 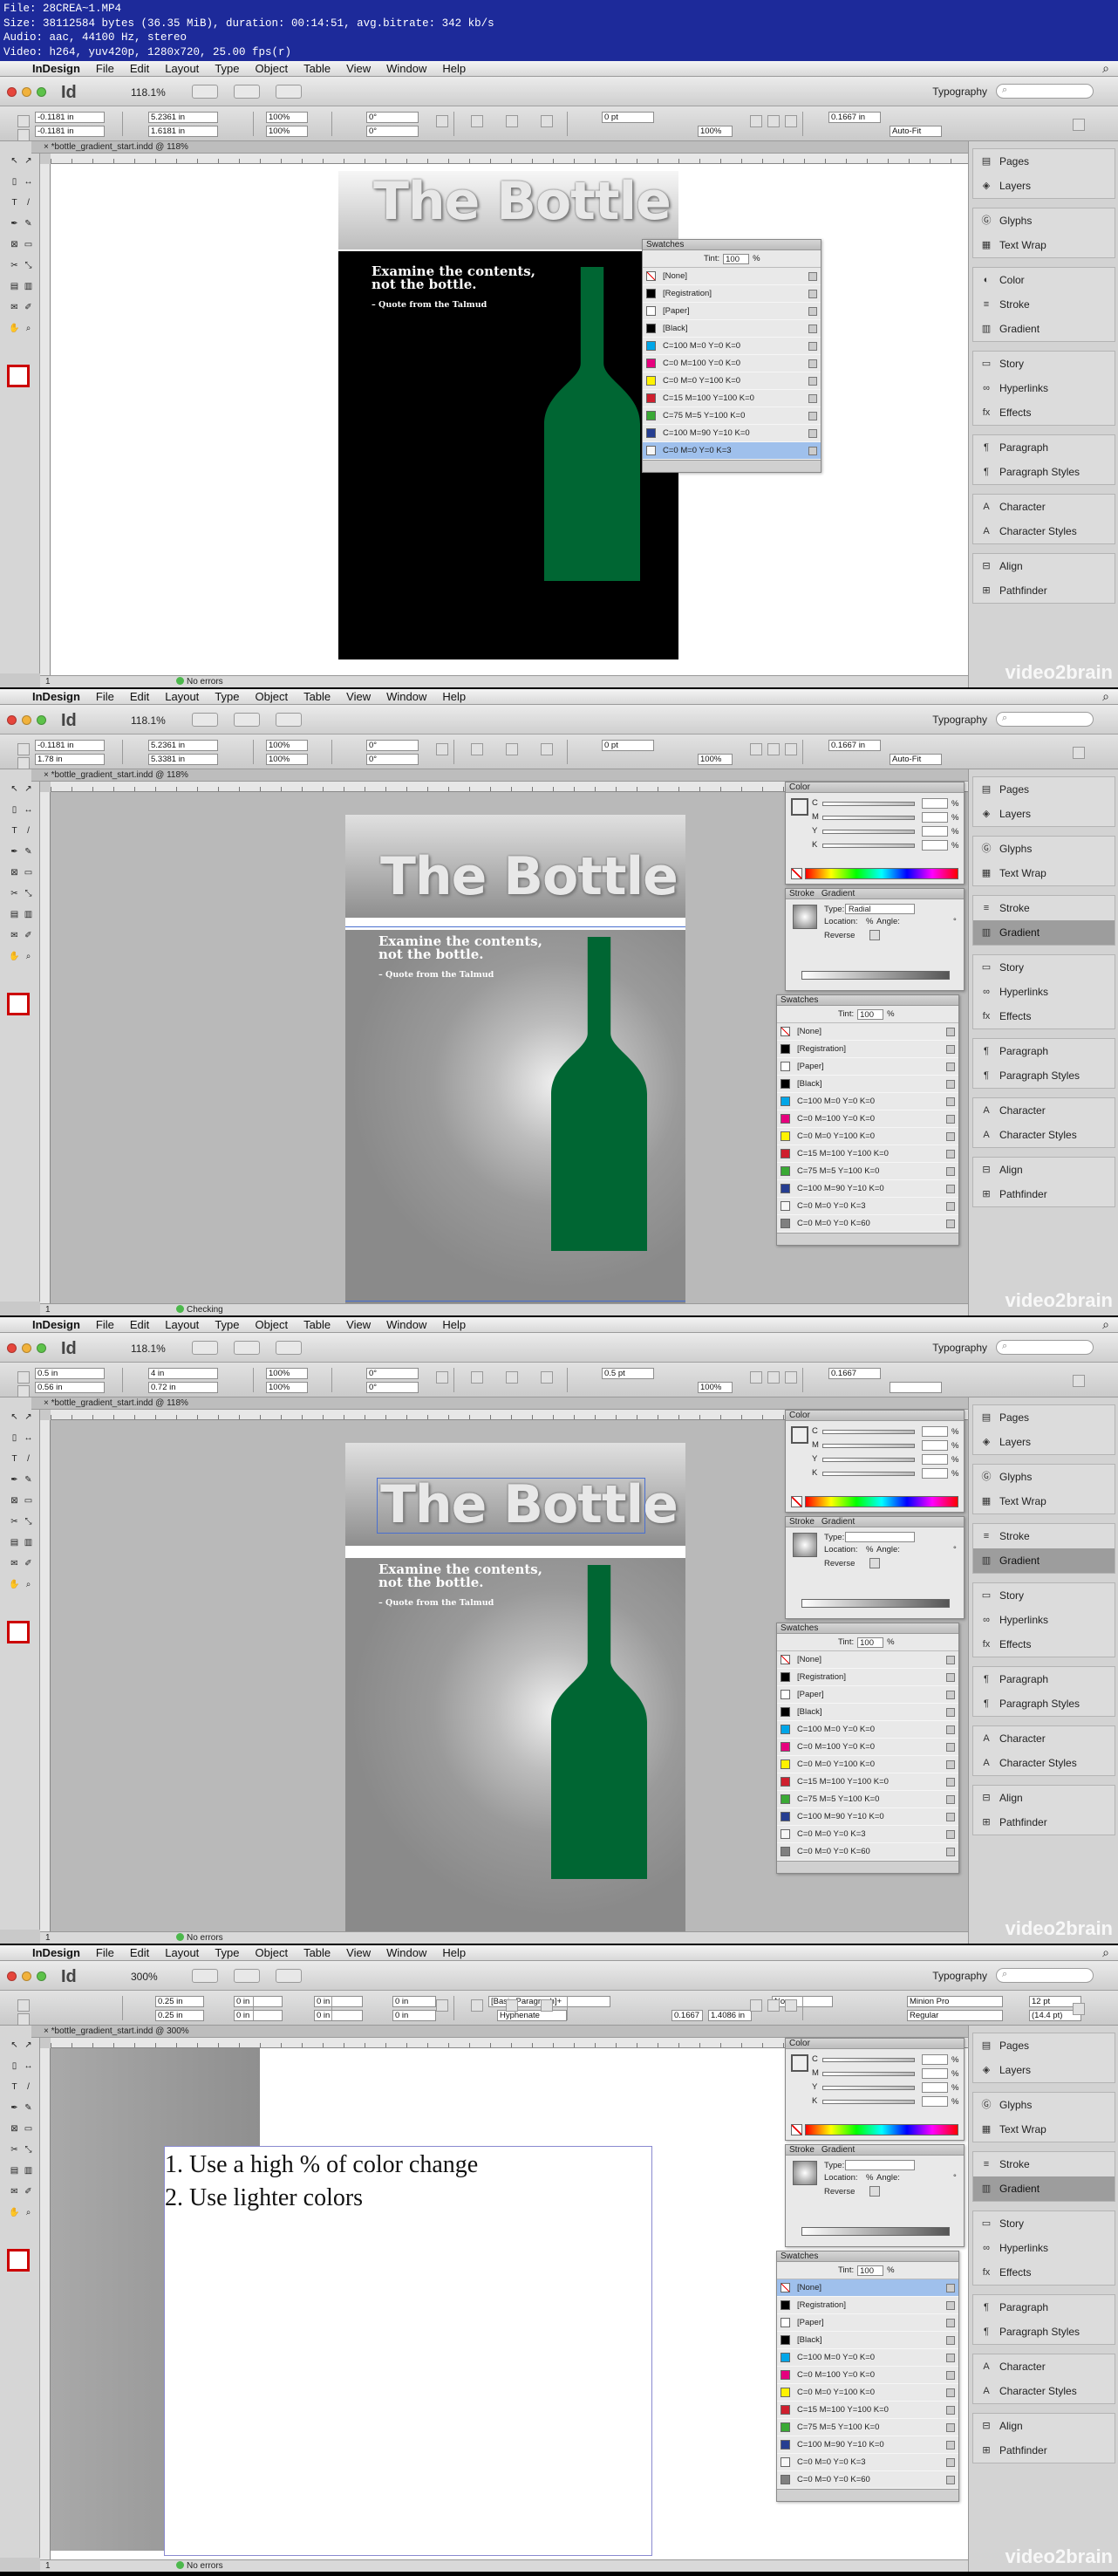 I want to click on workspace-switcher: Typography, so click(x=959, y=1976).